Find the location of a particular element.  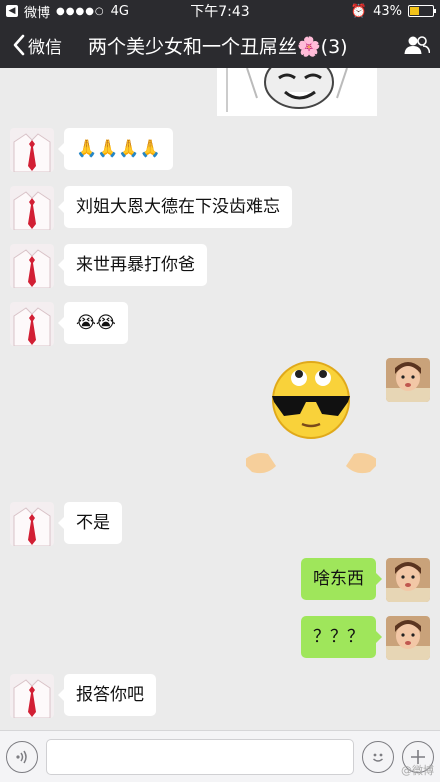

message-row: 啥东西 is located at coordinates (365, 580).